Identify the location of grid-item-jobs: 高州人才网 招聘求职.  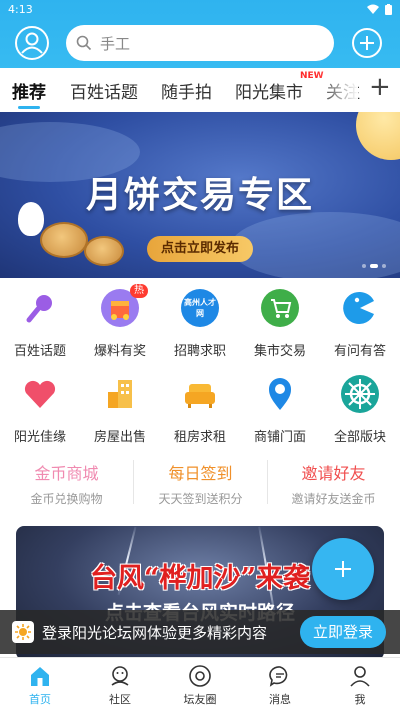
(200, 320).